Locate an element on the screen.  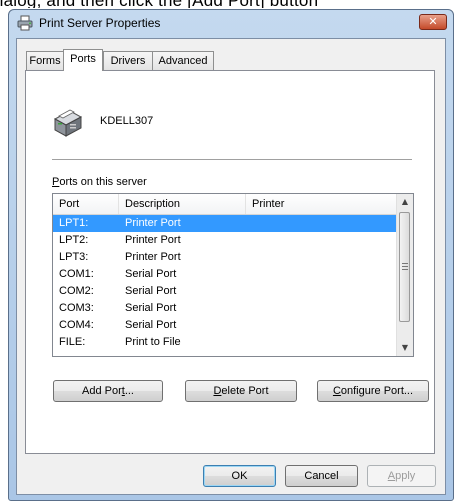
ports-on-server-label: Ports on this server is located at coordinates (99, 182).